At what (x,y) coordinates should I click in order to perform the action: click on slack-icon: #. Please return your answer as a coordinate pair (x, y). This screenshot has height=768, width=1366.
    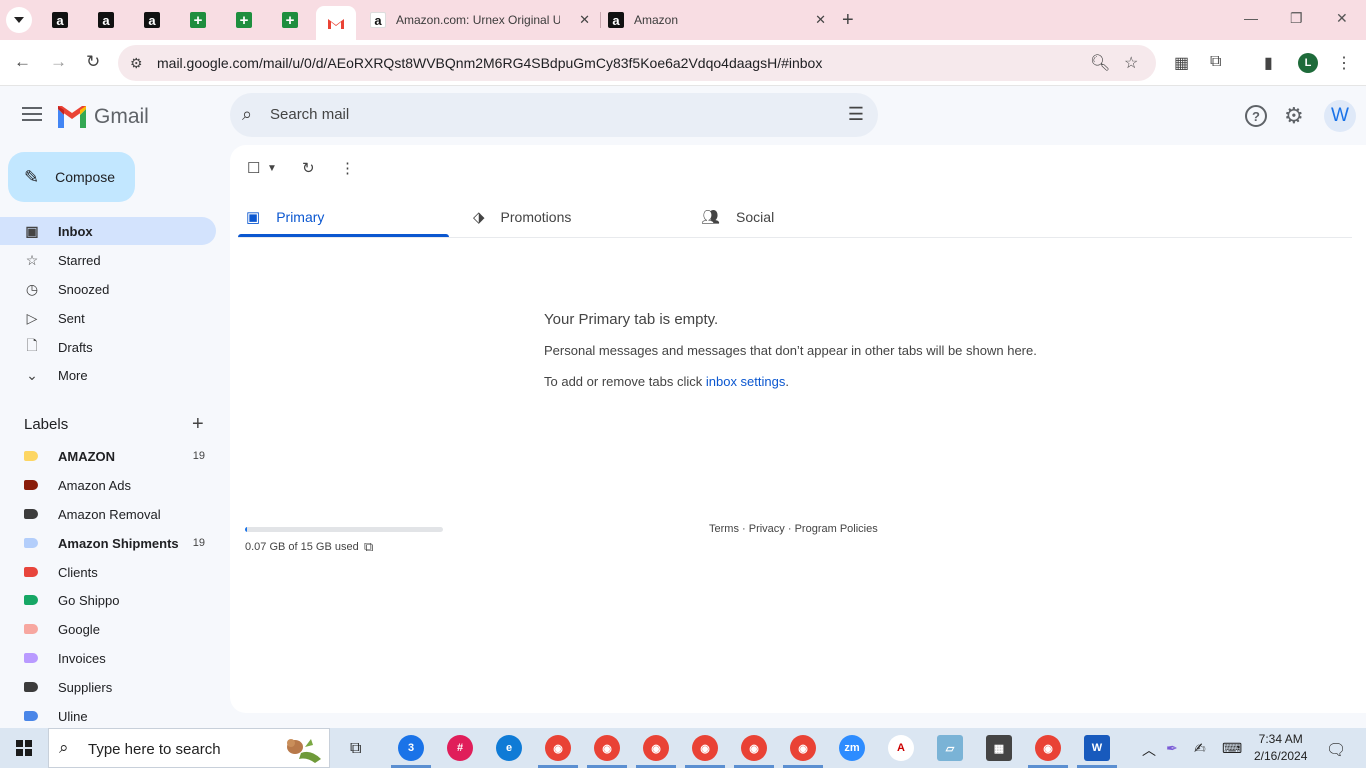
    Looking at the image, I should click on (460, 748).